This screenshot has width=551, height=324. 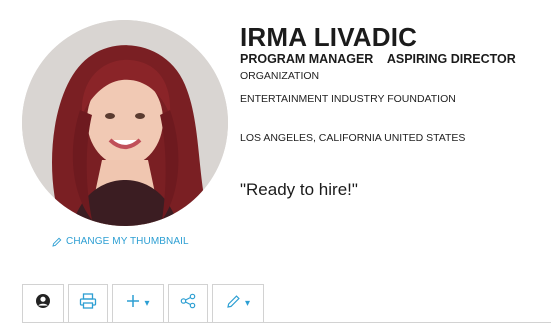 I want to click on plus-icon, so click(x=133, y=303).